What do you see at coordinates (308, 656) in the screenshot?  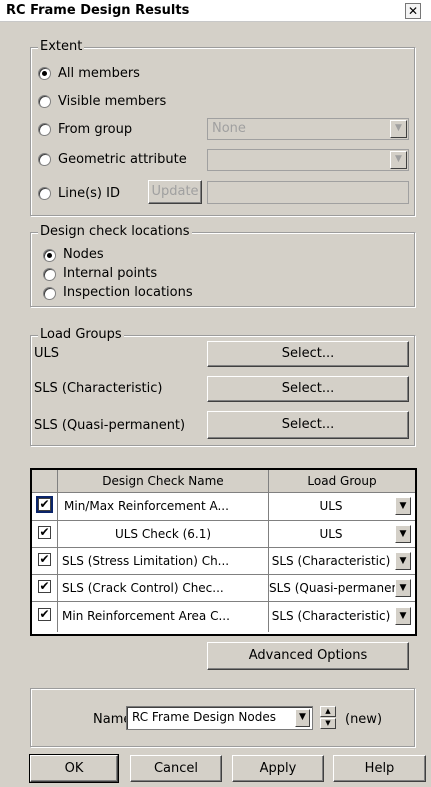 I see `advanced-options-button: Advanced Options` at bounding box center [308, 656].